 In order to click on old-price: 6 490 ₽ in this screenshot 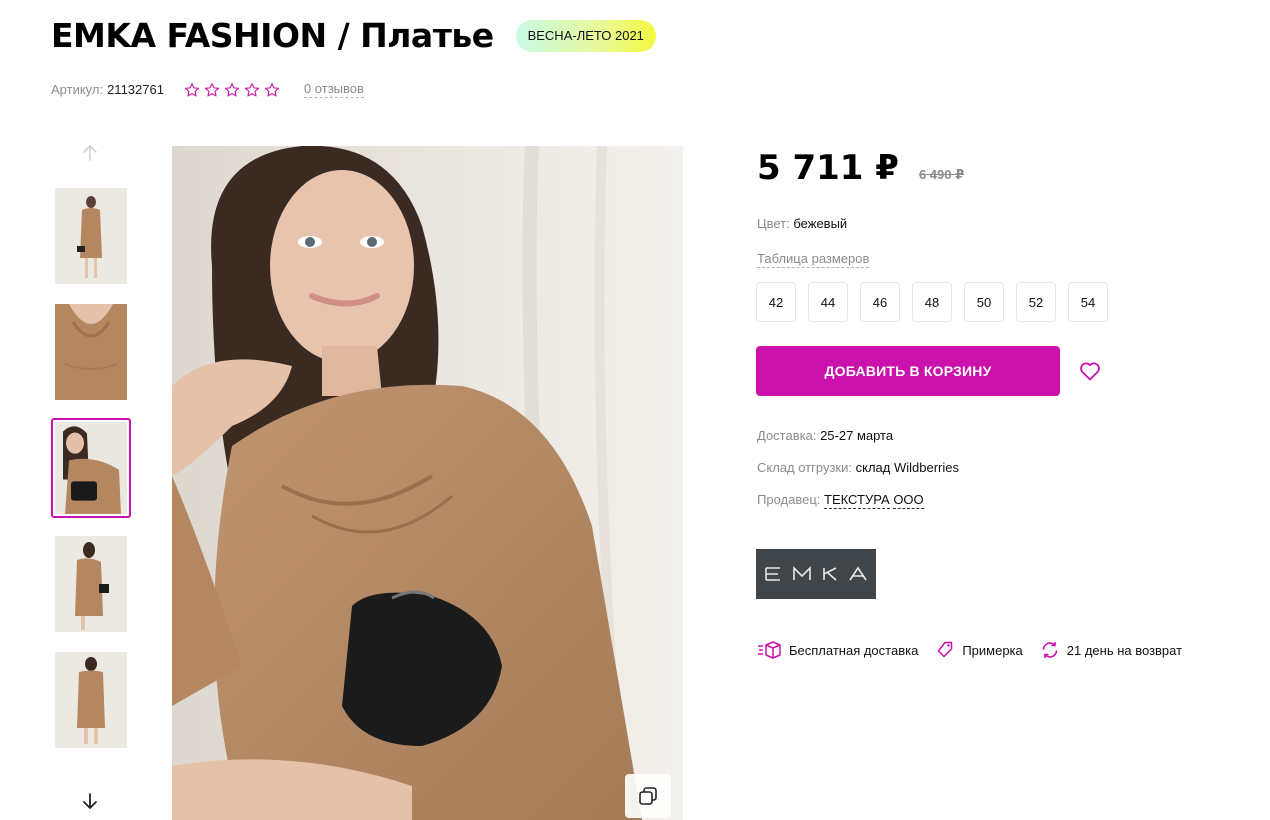, I will do `click(941, 174)`.